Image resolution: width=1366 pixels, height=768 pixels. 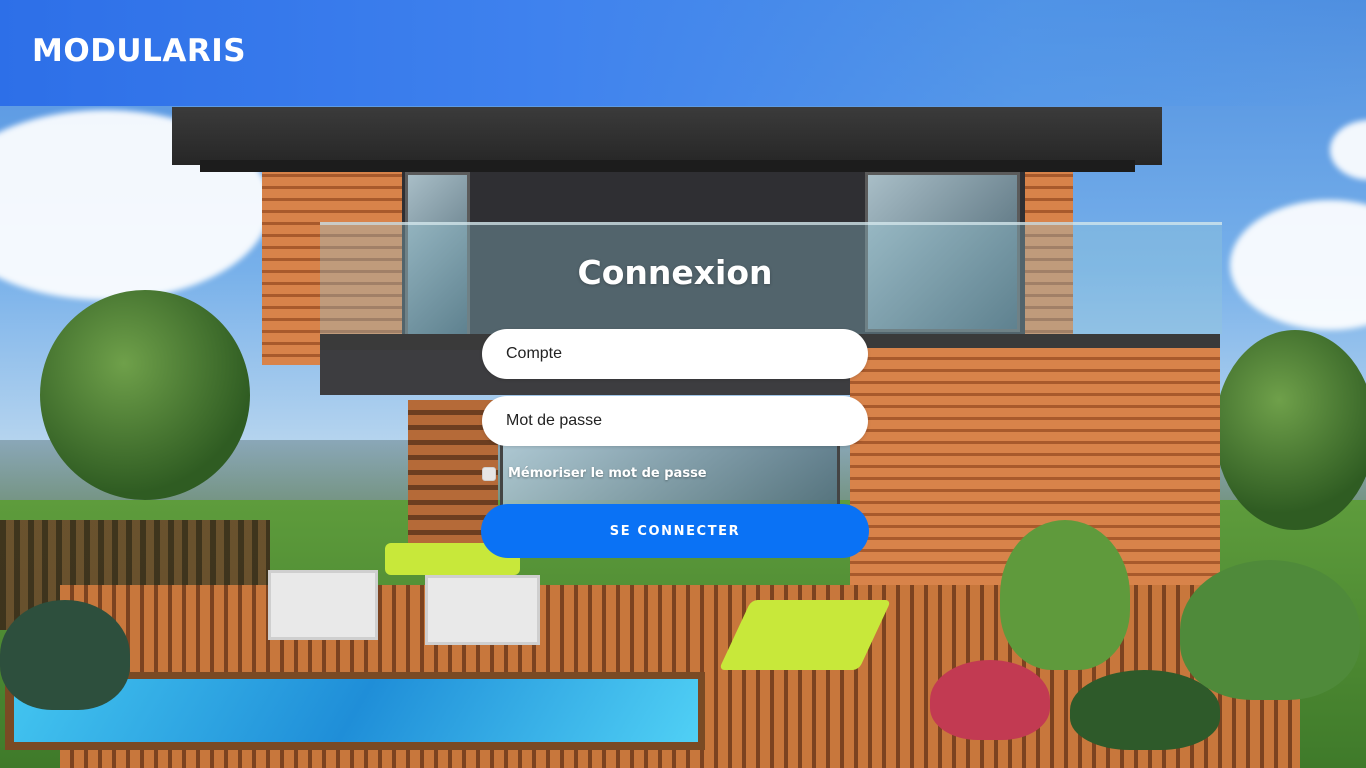 What do you see at coordinates (675, 421) in the screenshot?
I see `password-input` at bounding box center [675, 421].